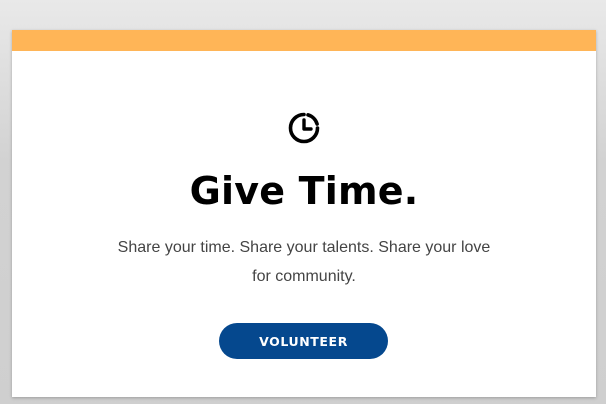 The height and width of the screenshot is (404, 606). I want to click on clock-icon, so click(304, 128).